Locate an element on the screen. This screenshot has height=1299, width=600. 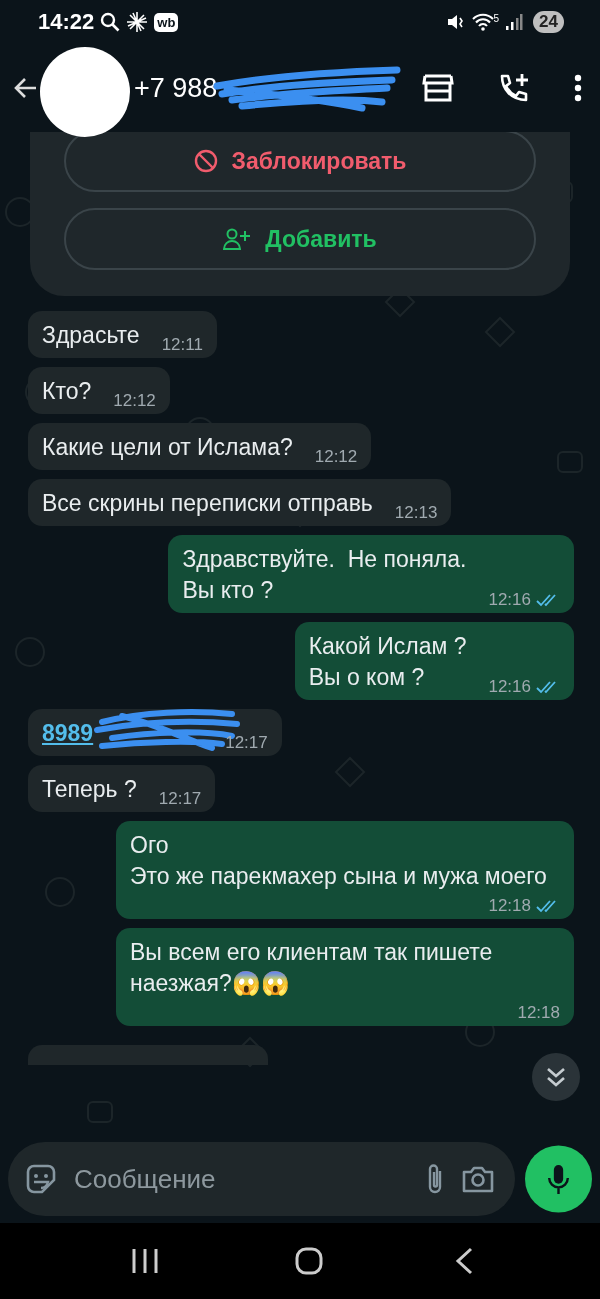
back-arrow-icon is located at coordinates (26, 88).